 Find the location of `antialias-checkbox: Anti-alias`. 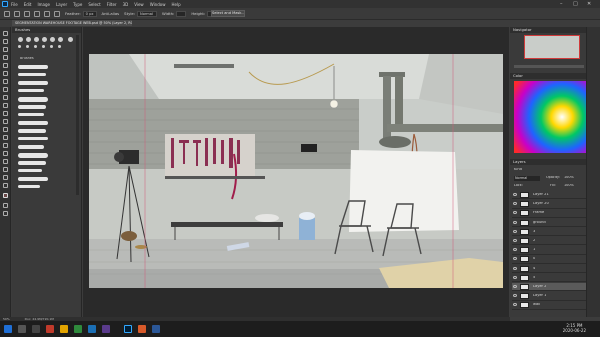

antialias-checkbox: Anti-alias is located at coordinates (111, 13).